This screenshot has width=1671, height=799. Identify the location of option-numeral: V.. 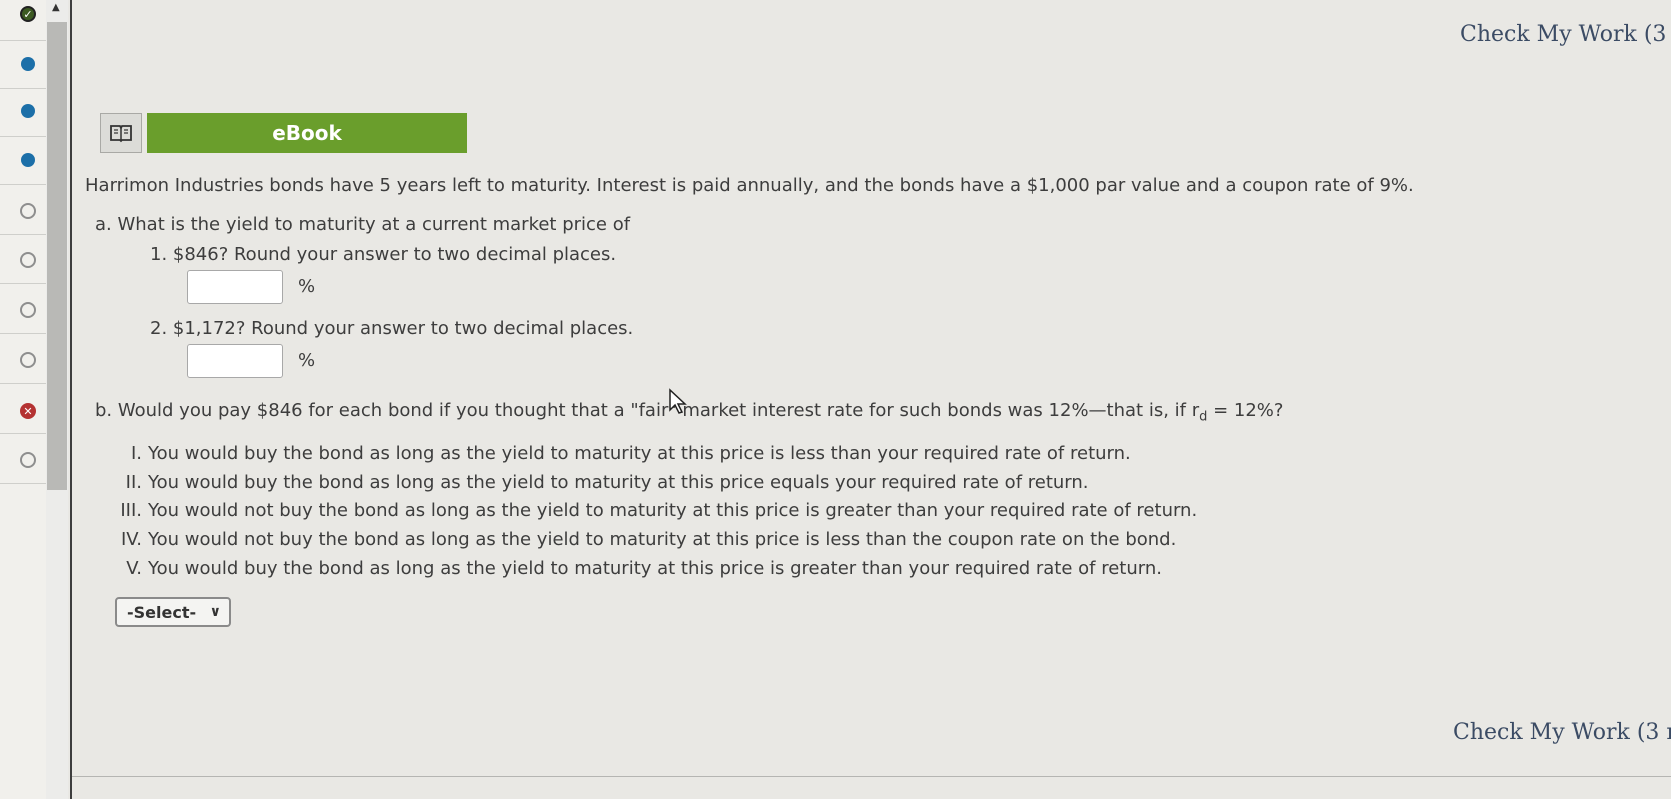
(134, 568).